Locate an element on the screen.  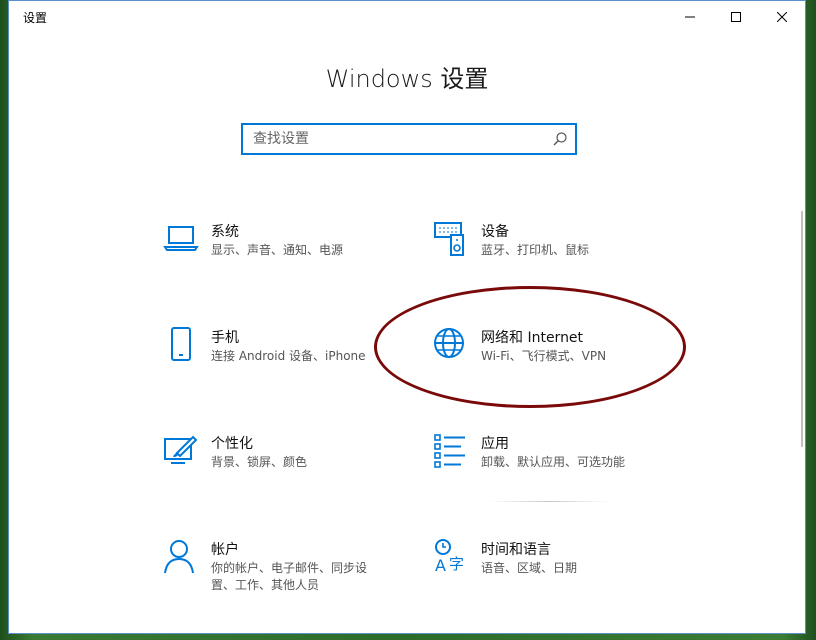
watermark: Bai度经验 jingyan.baidu.com is located at coordinates (714, 601).